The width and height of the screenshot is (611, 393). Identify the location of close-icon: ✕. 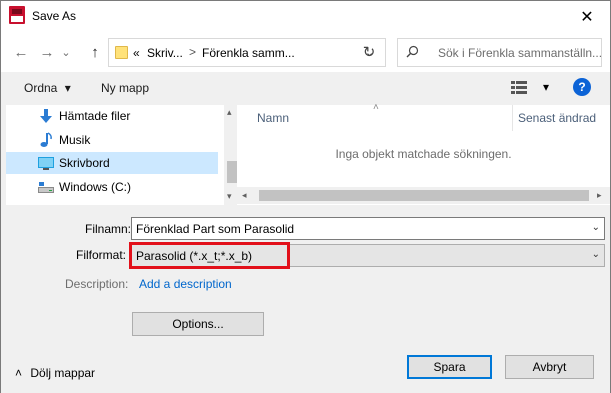
(587, 17).